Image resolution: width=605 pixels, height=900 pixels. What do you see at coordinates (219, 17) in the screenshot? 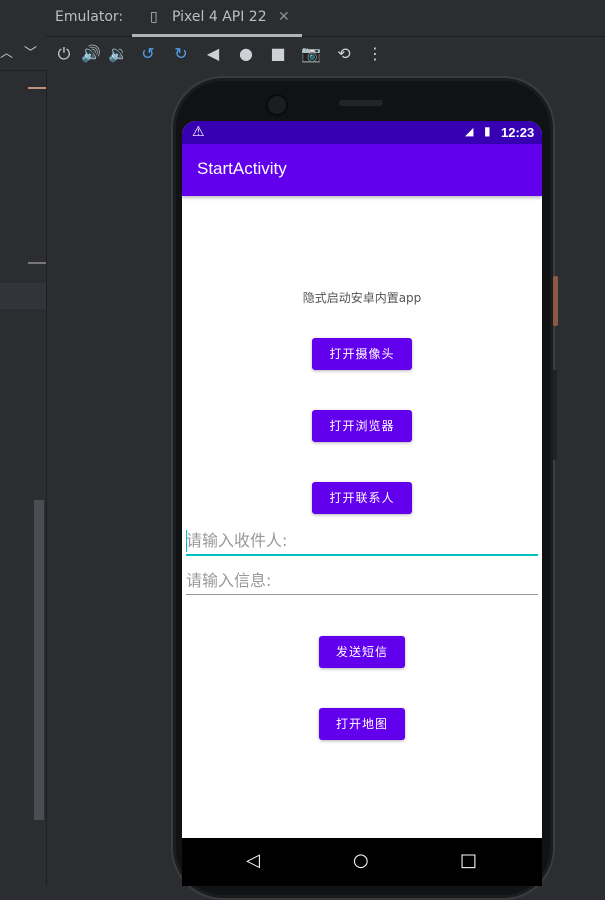
I see `device-tab-label: Pixel 4 API 22` at bounding box center [219, 17].